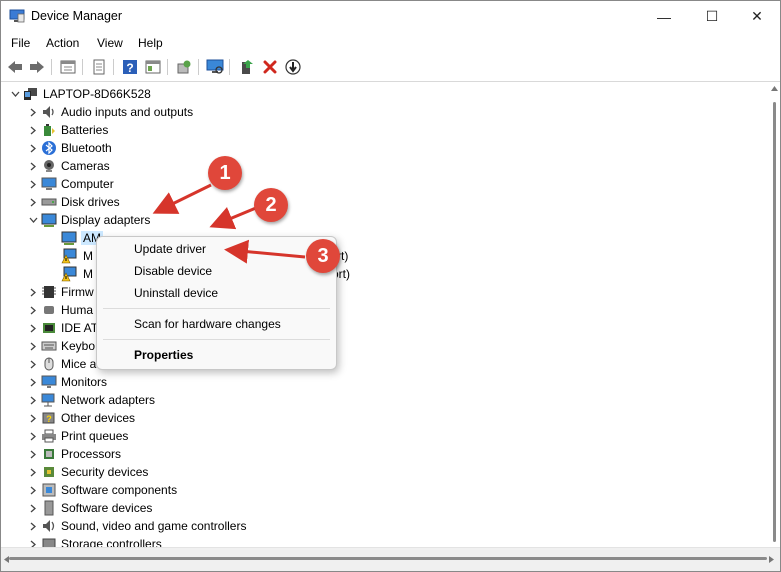 The image size is (781, 572). What do you see at coordinates (271, 205) in the screenshot?
I see `annotation-badge-2: 2` at bounding box center [271, 205].